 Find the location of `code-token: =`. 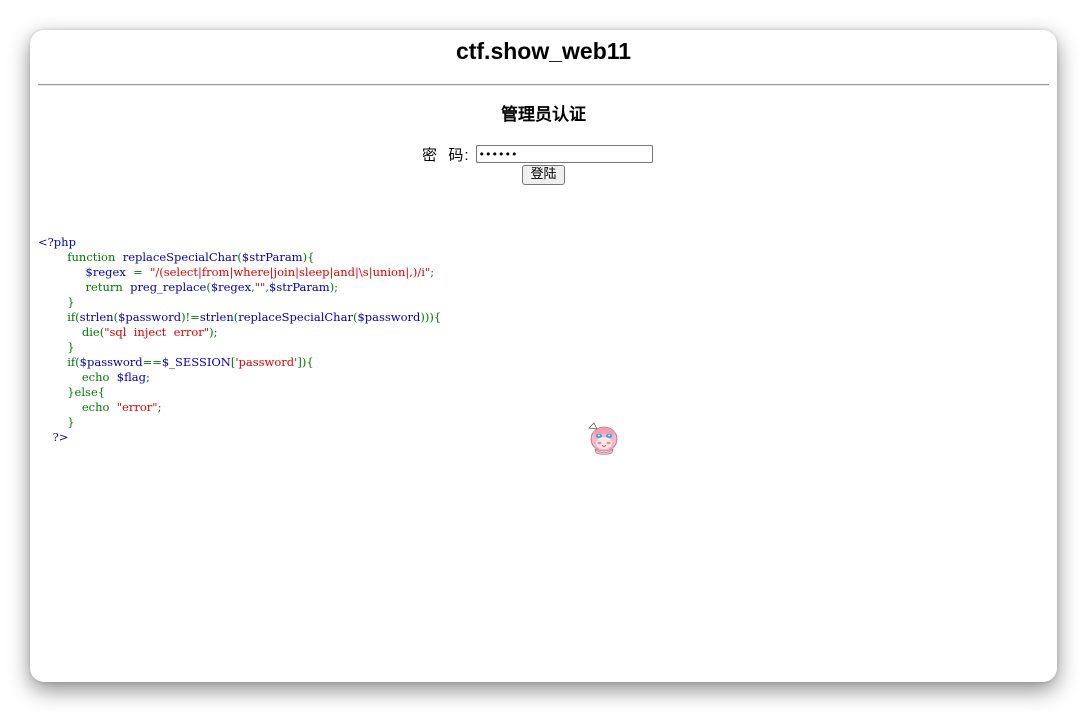

code-token: = is located at coordinates (142, 272).